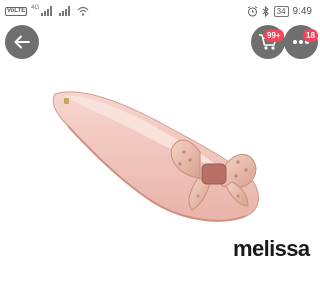  I want to click on battery-icon: 34, so click(281, 11).